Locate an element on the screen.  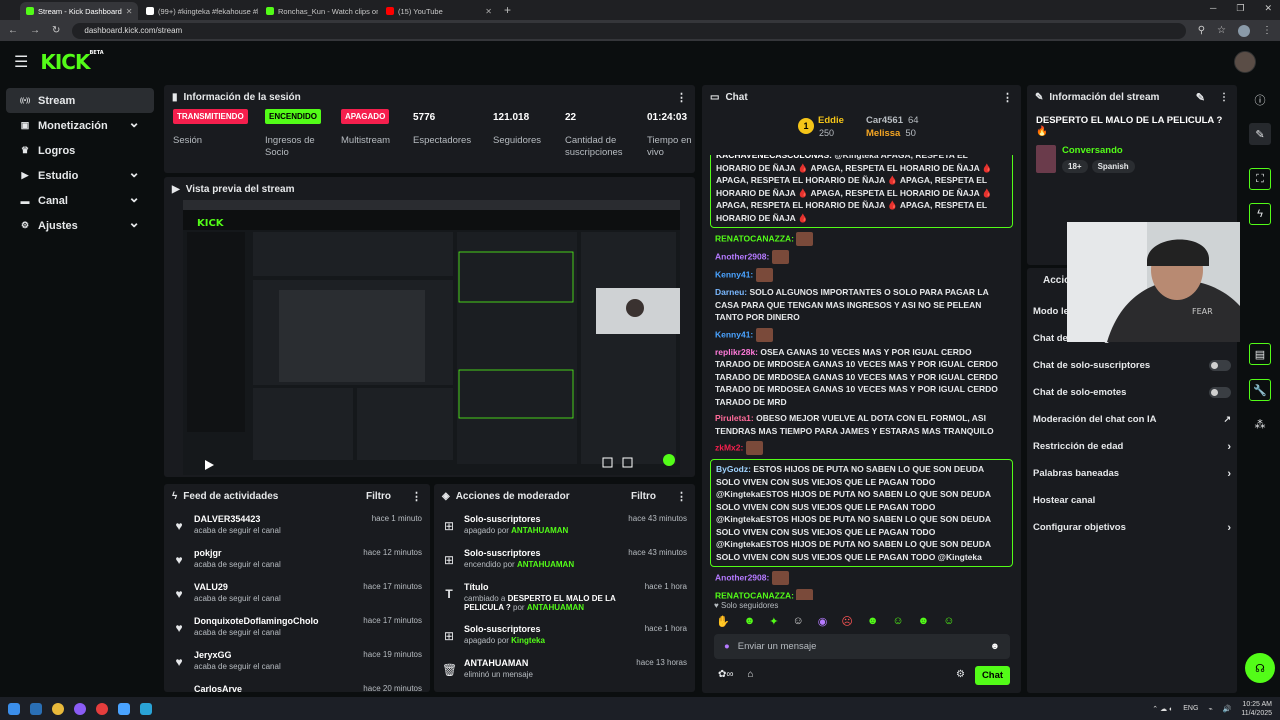
send-chat-button: Chat is located at coordinates (992, 675).